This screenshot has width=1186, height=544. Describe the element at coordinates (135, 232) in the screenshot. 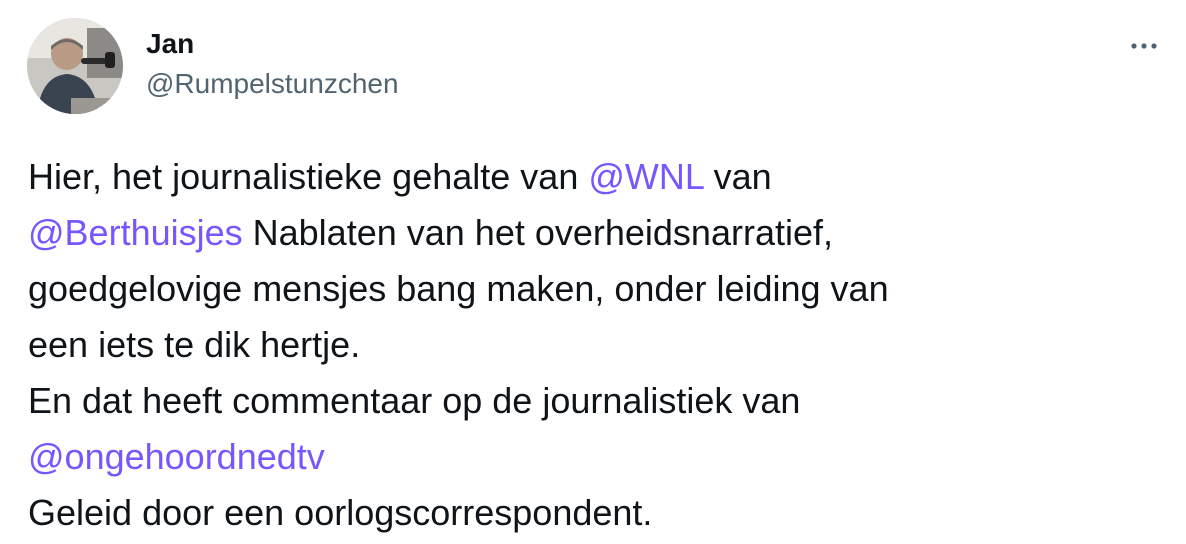

I see `mention-link-berthuisjes: @Berthuisjes` at that location.